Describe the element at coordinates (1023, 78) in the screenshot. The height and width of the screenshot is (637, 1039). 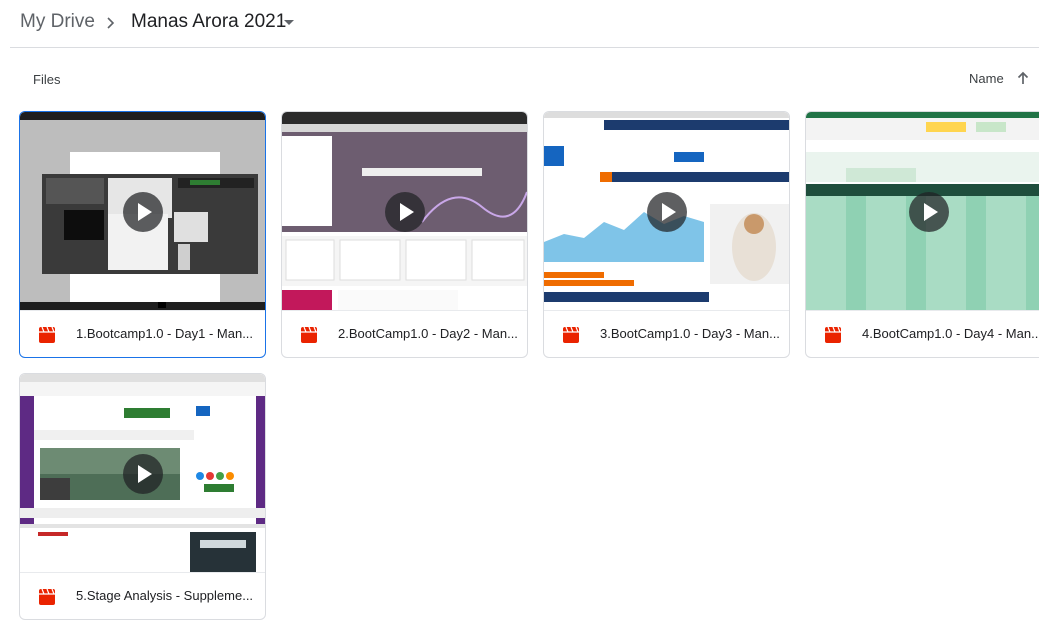
I see `arrow-up-icon` at that location.